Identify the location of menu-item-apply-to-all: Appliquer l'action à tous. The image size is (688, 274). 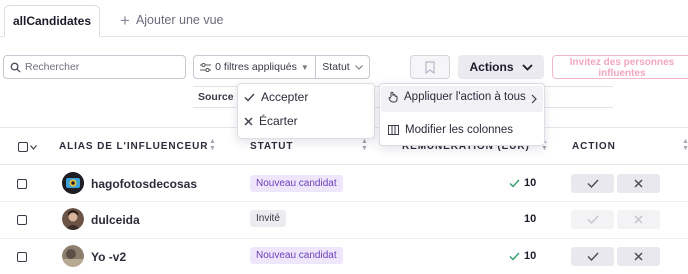
(457, 97).